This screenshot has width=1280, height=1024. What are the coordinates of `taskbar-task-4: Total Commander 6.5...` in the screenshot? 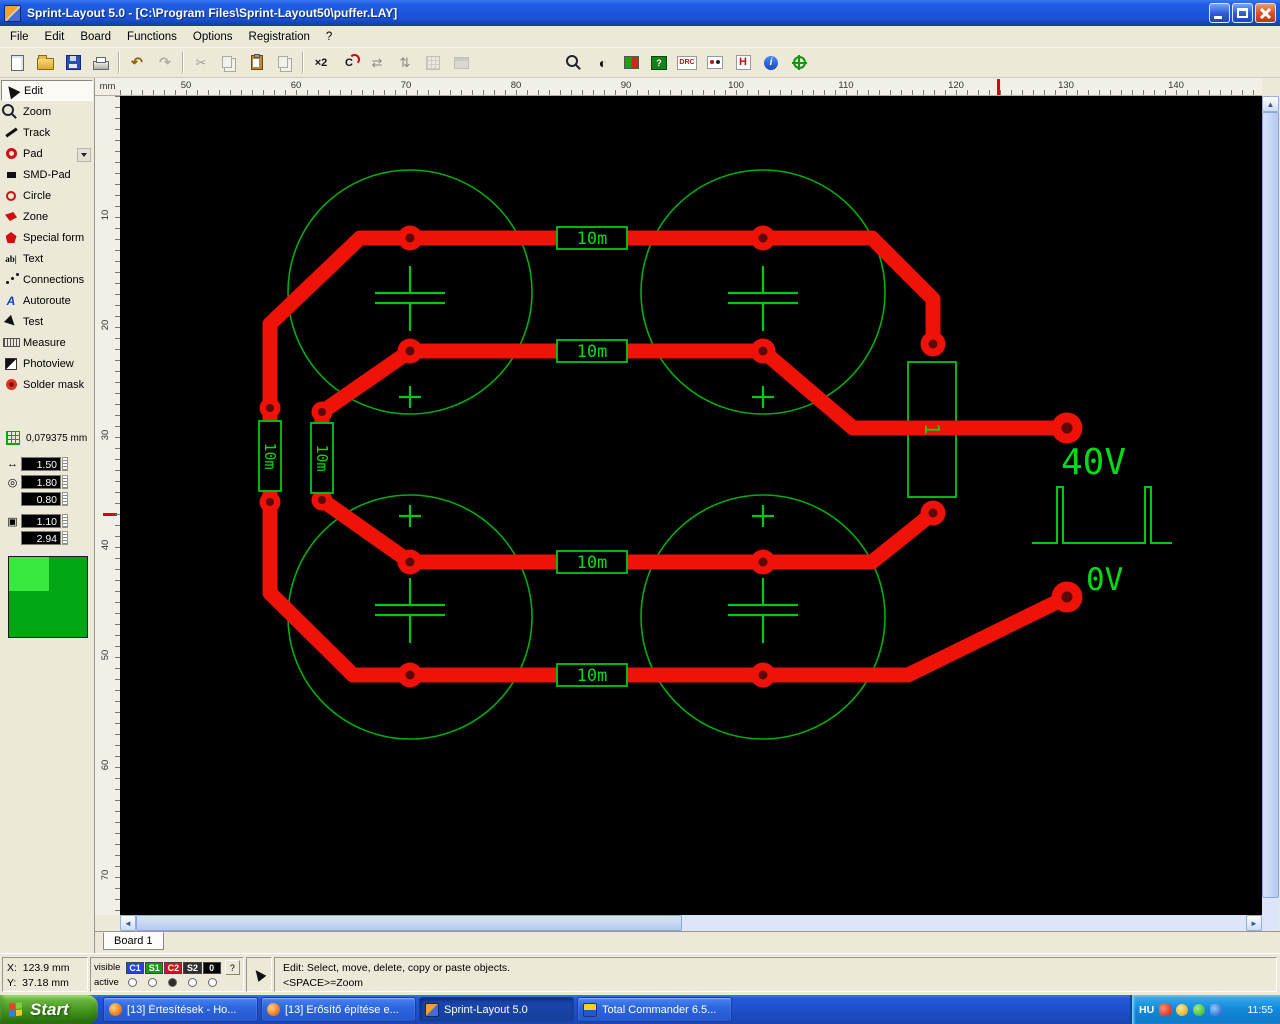 It's located at (654, 1009).